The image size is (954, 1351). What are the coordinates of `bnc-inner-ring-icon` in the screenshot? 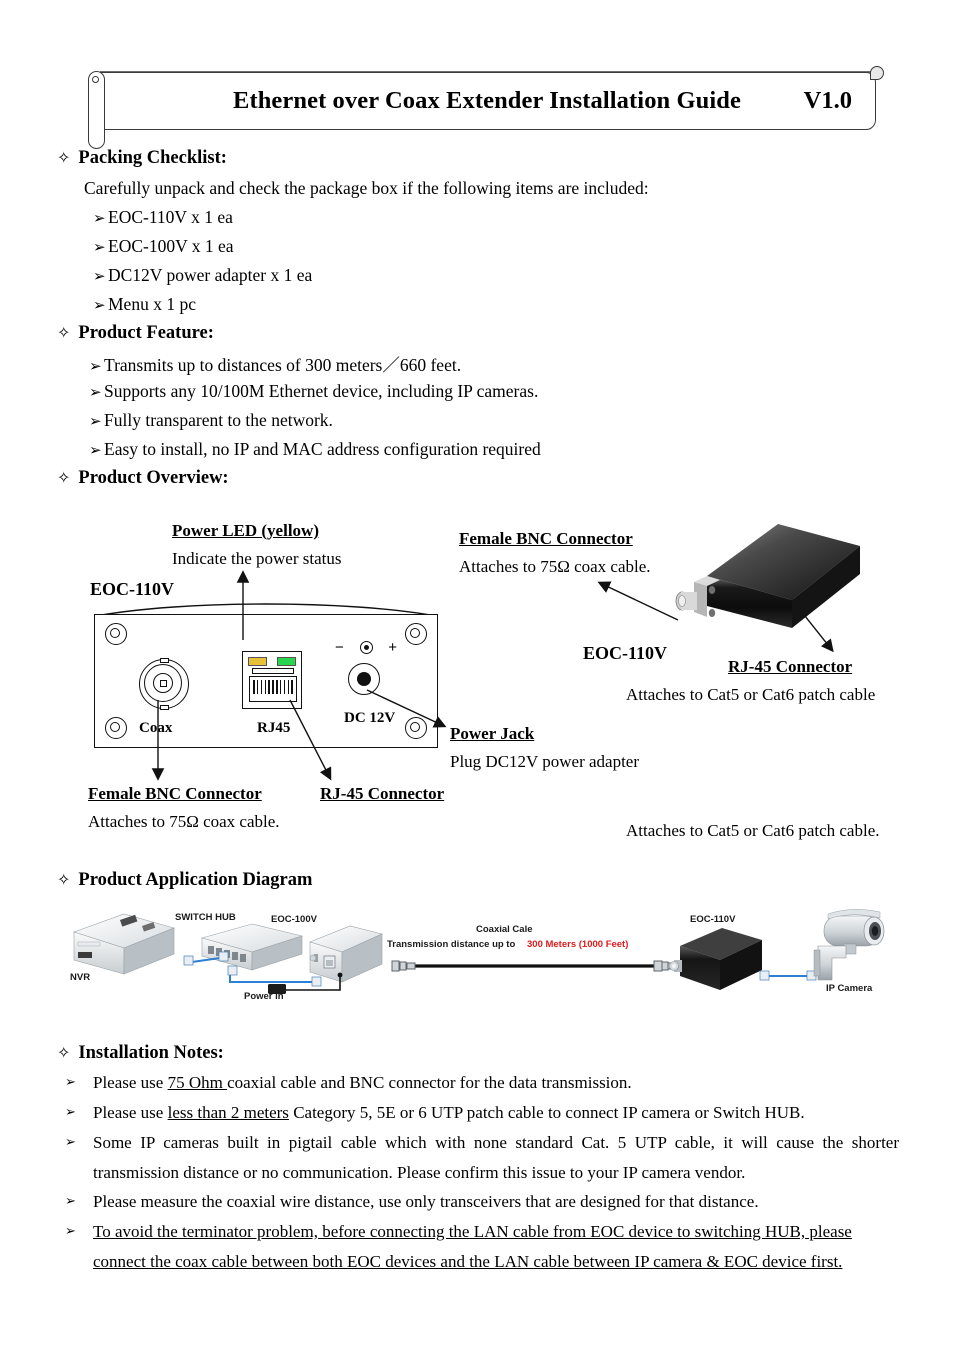 It's located at (163, 683).